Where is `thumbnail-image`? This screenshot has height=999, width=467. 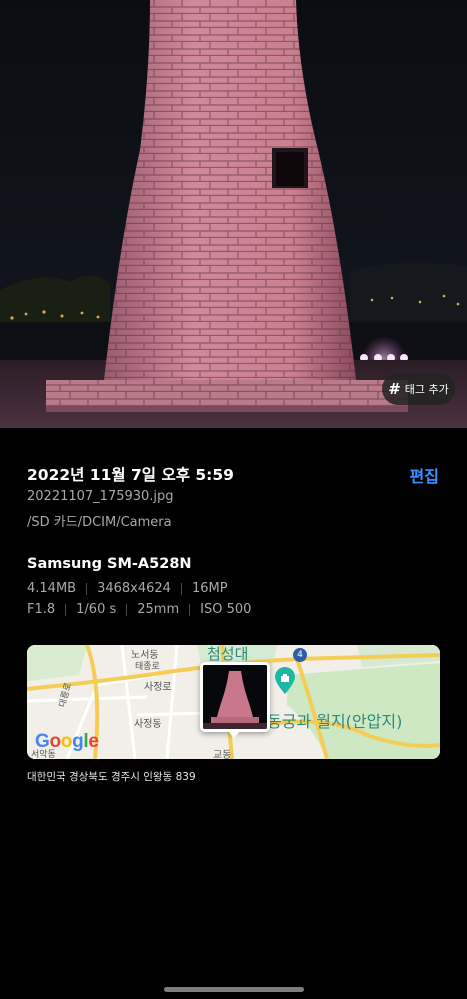 thumbnail-image is located at coordinates (235, 697).